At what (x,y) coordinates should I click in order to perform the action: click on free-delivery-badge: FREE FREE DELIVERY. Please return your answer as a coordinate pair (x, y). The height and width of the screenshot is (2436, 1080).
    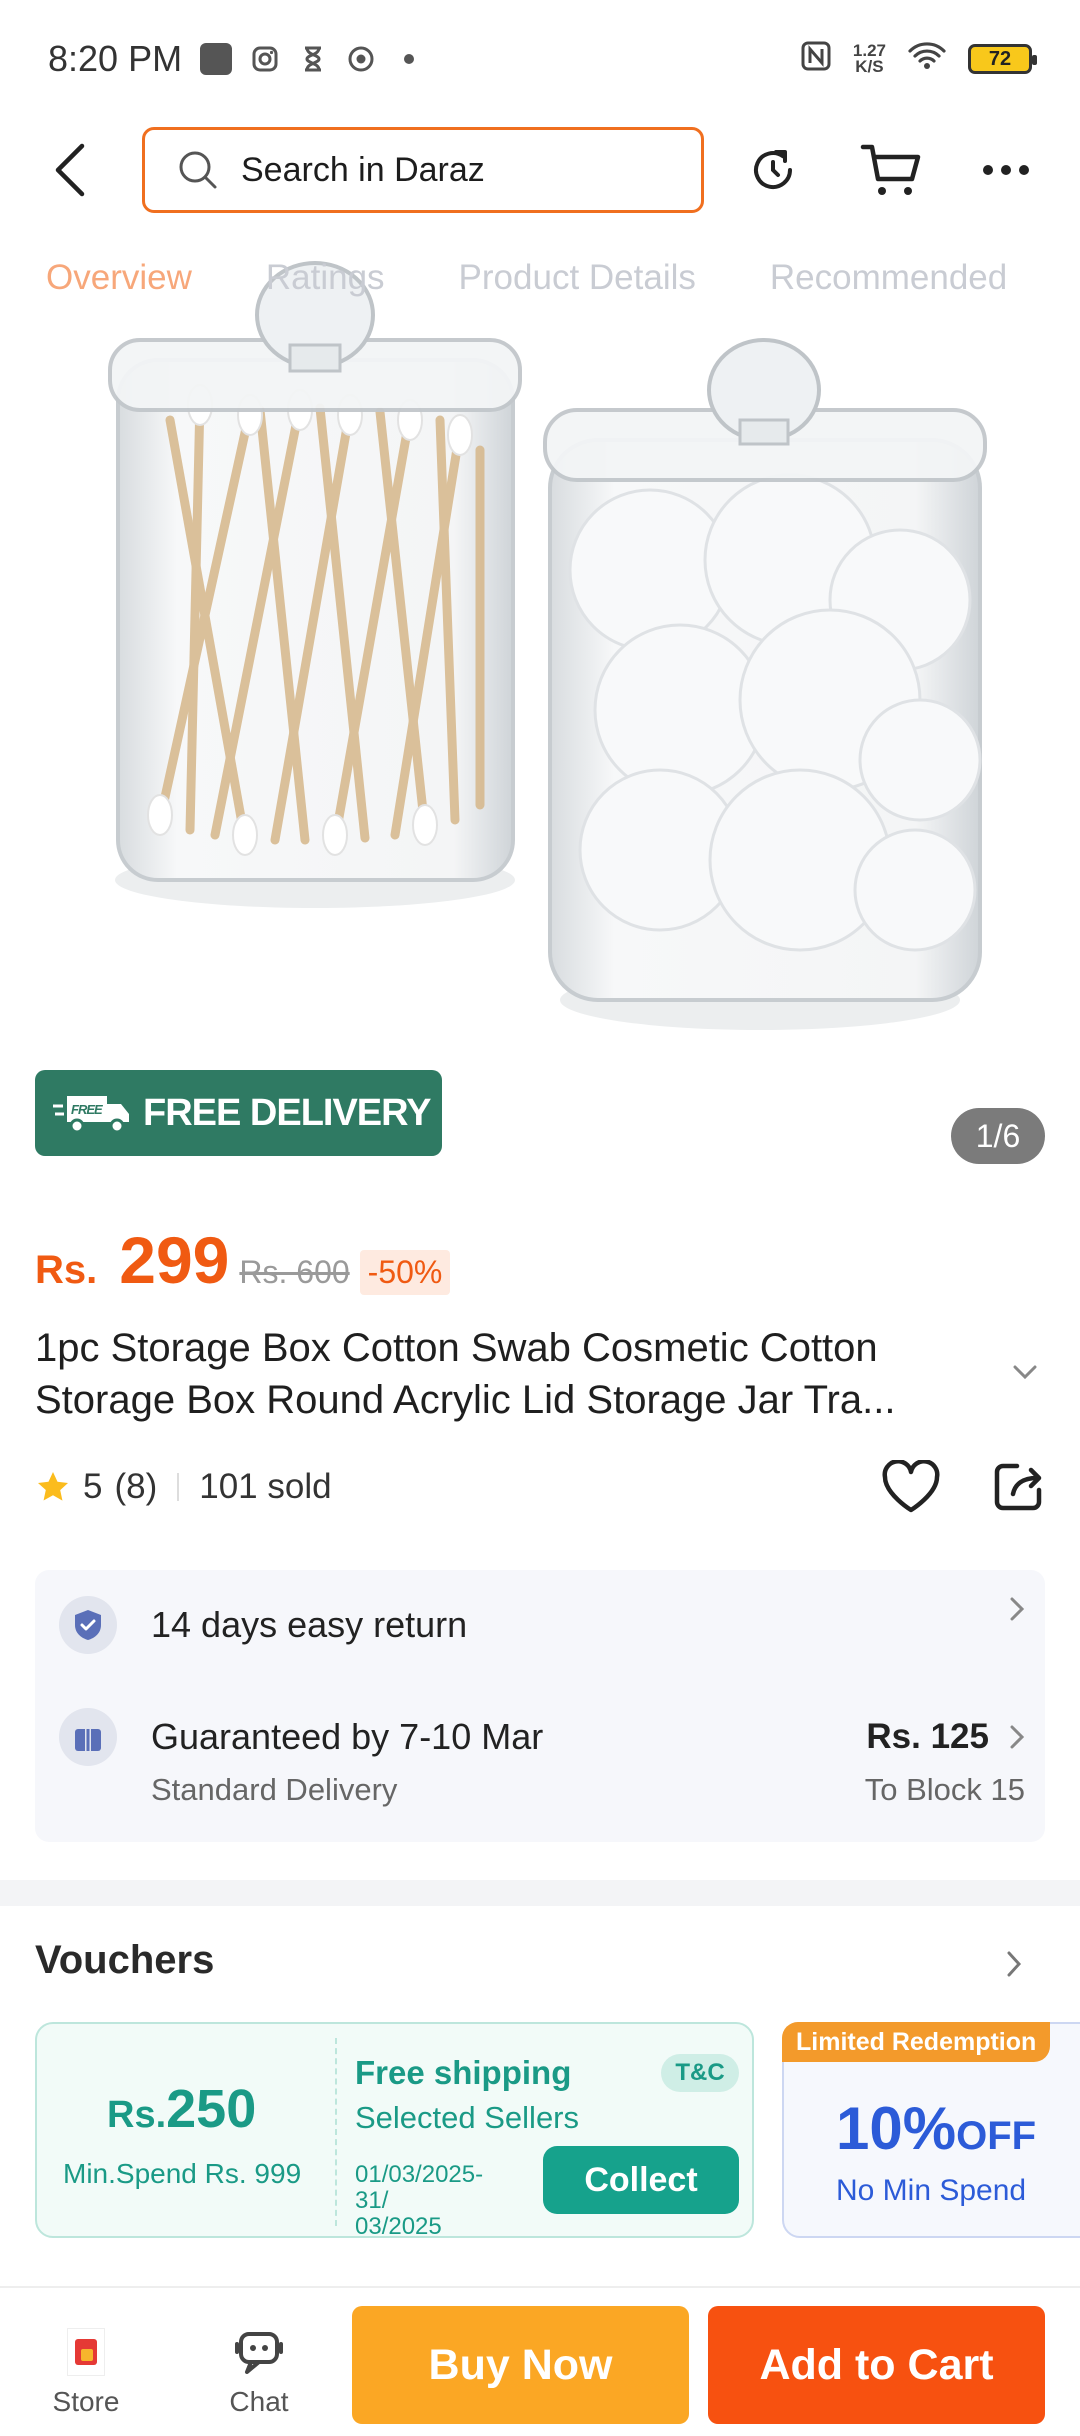
    Looking at the image, I should click on (238, 1113).